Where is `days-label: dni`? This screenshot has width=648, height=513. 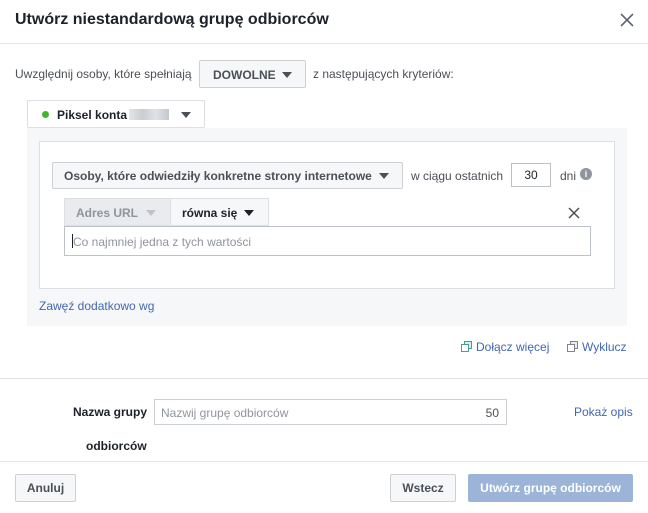 days-label: dni is located at coordinates (568, 176).